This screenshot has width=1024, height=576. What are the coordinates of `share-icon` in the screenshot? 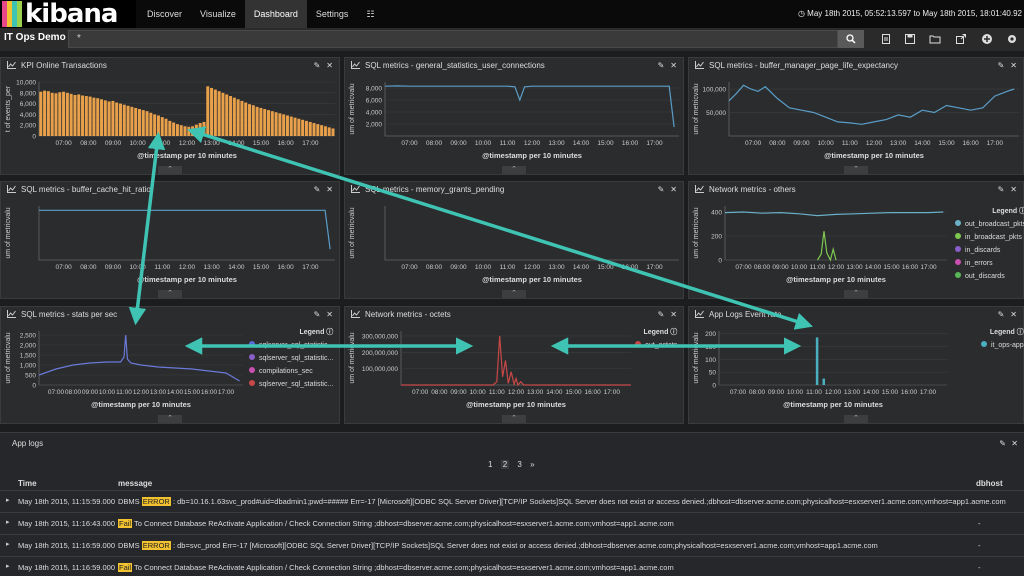 It's located at (961, 39).